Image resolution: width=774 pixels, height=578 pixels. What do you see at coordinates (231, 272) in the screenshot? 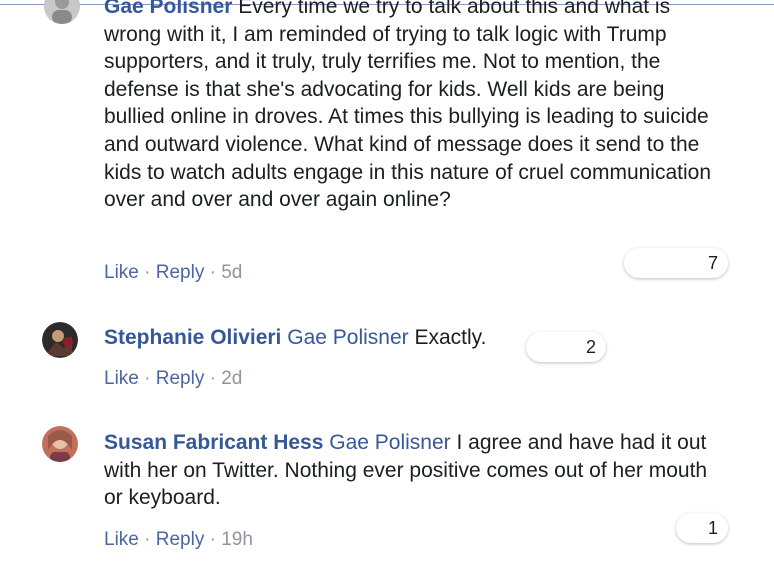
I see `timestamp: 5d` at bounding box center [231, 272].